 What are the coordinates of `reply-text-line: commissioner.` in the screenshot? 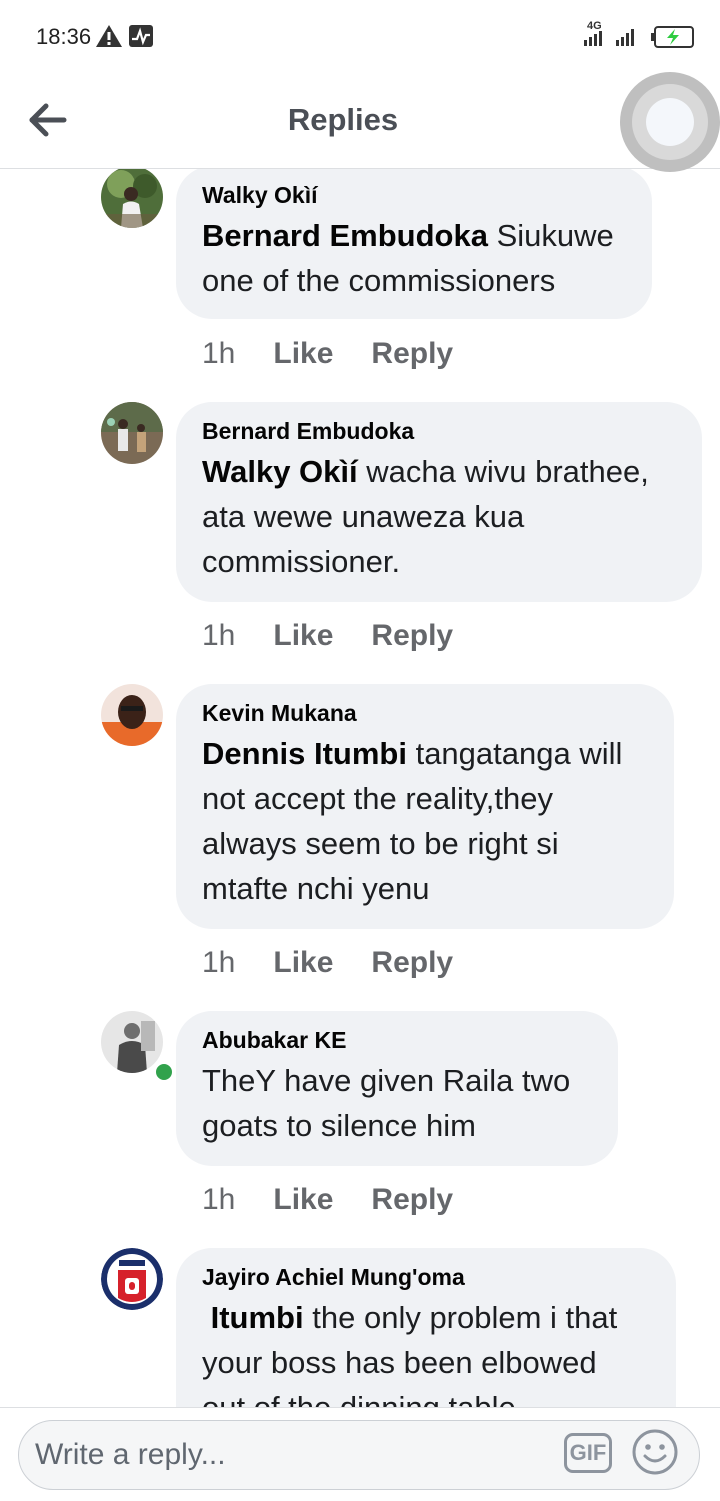 It's located at (301, 561).